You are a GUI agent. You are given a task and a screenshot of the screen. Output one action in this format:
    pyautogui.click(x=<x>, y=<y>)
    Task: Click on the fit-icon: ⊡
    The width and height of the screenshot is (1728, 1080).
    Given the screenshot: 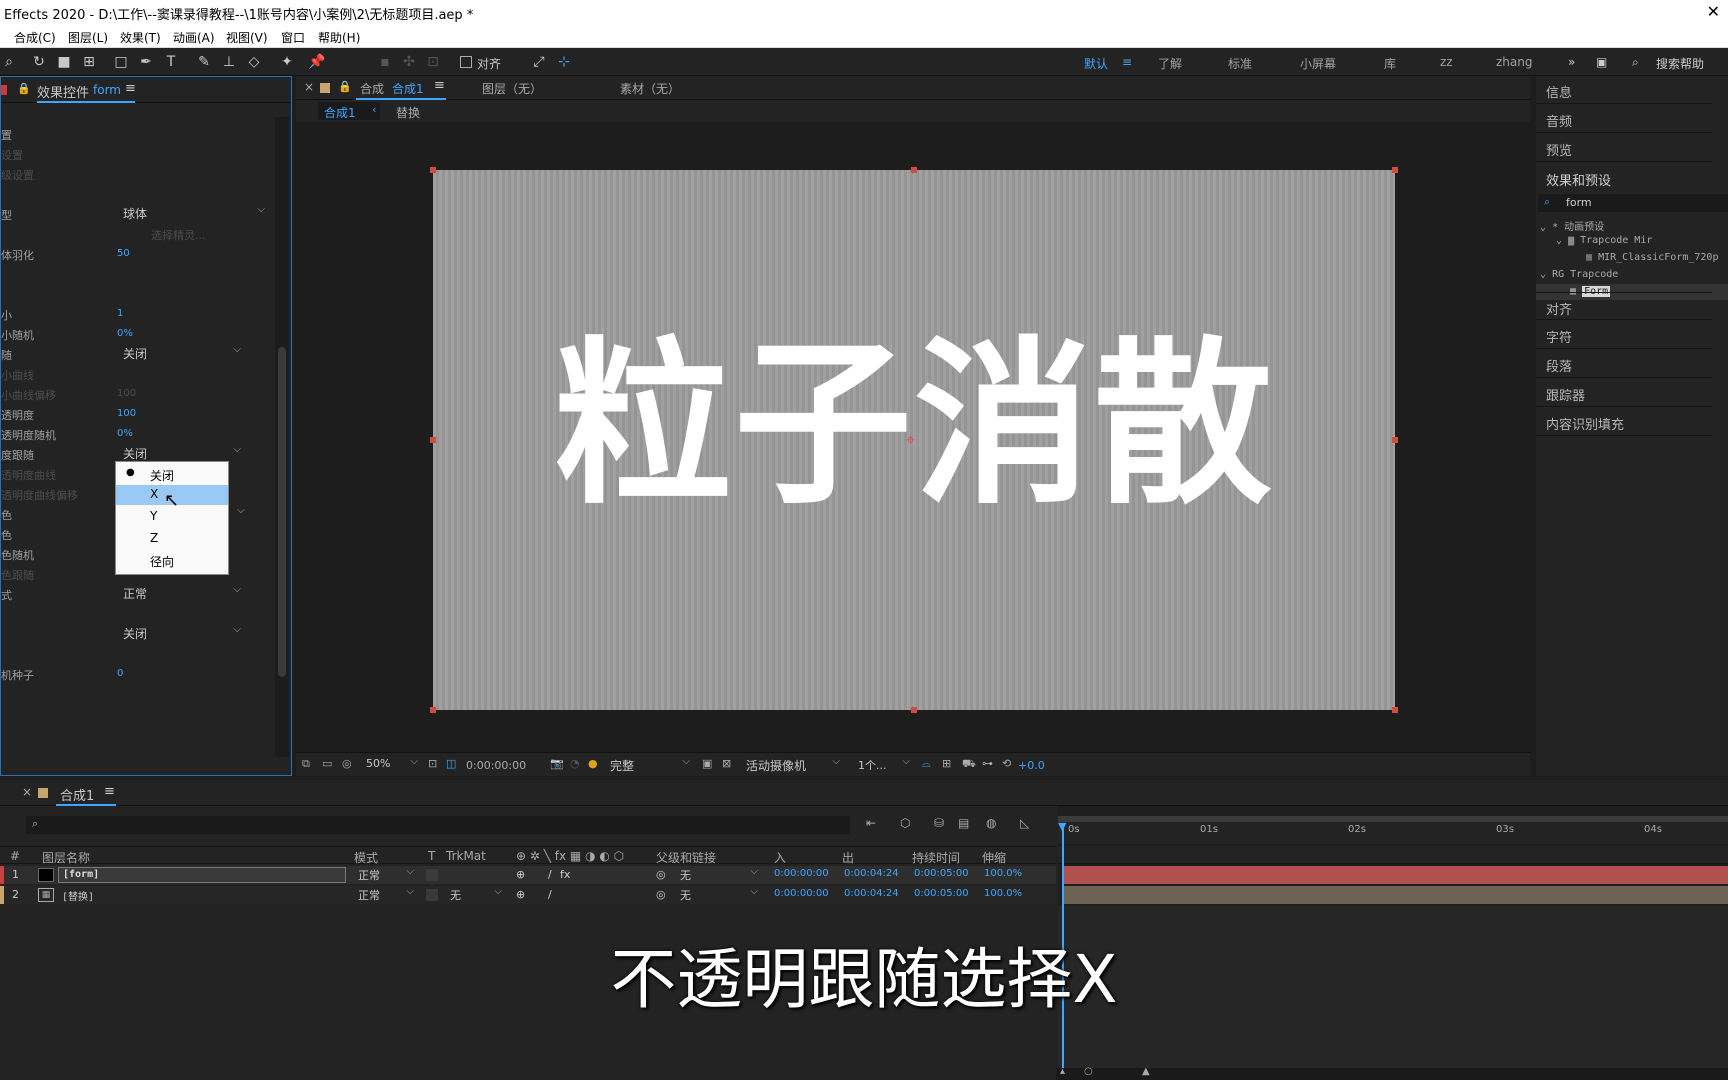 What is the action you would take?
    pyautogui.click(x=432, y=763)
    